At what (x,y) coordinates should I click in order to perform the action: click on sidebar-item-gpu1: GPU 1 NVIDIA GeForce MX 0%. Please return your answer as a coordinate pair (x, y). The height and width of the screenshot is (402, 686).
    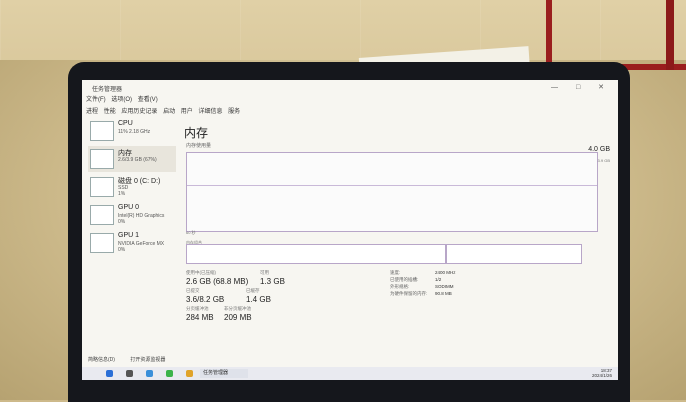
    Looking at the image, I should click on (132, 243).